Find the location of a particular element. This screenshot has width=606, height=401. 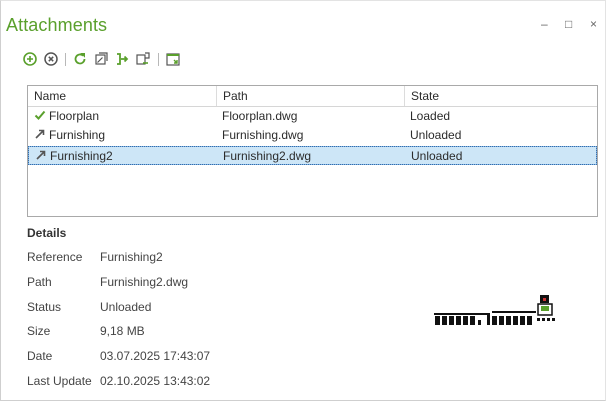

add-circle-icon is located at coordinates (30, 59).